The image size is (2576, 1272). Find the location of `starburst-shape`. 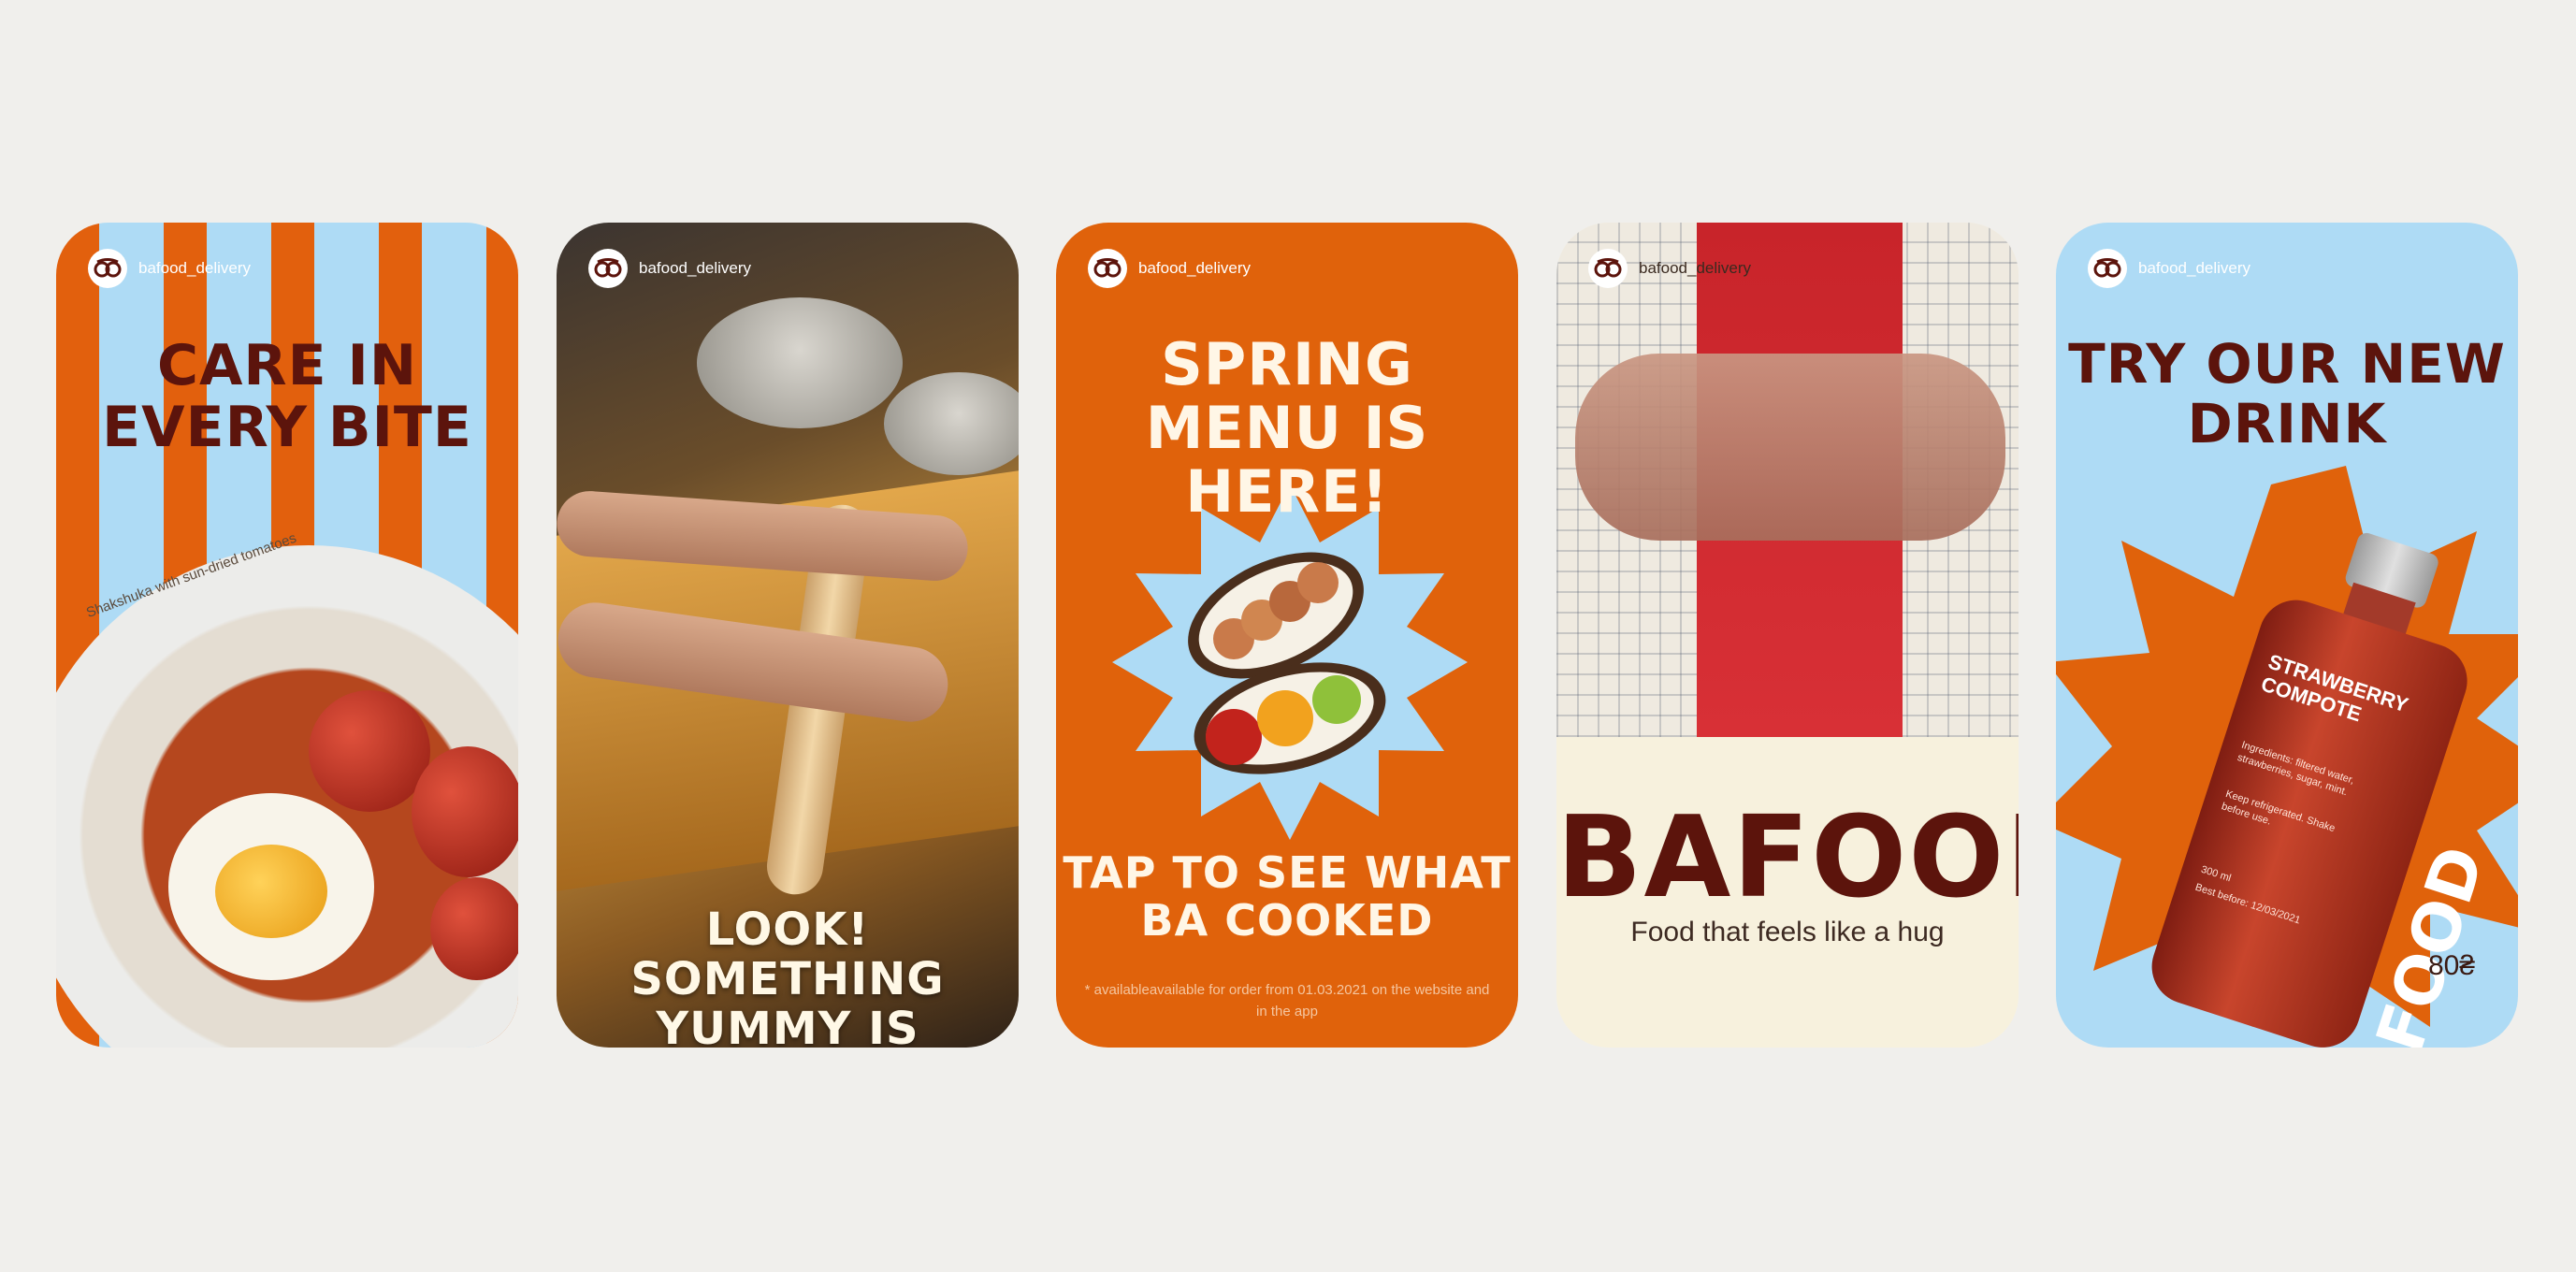

starburst-shape is located at coordinates (1290, 662).